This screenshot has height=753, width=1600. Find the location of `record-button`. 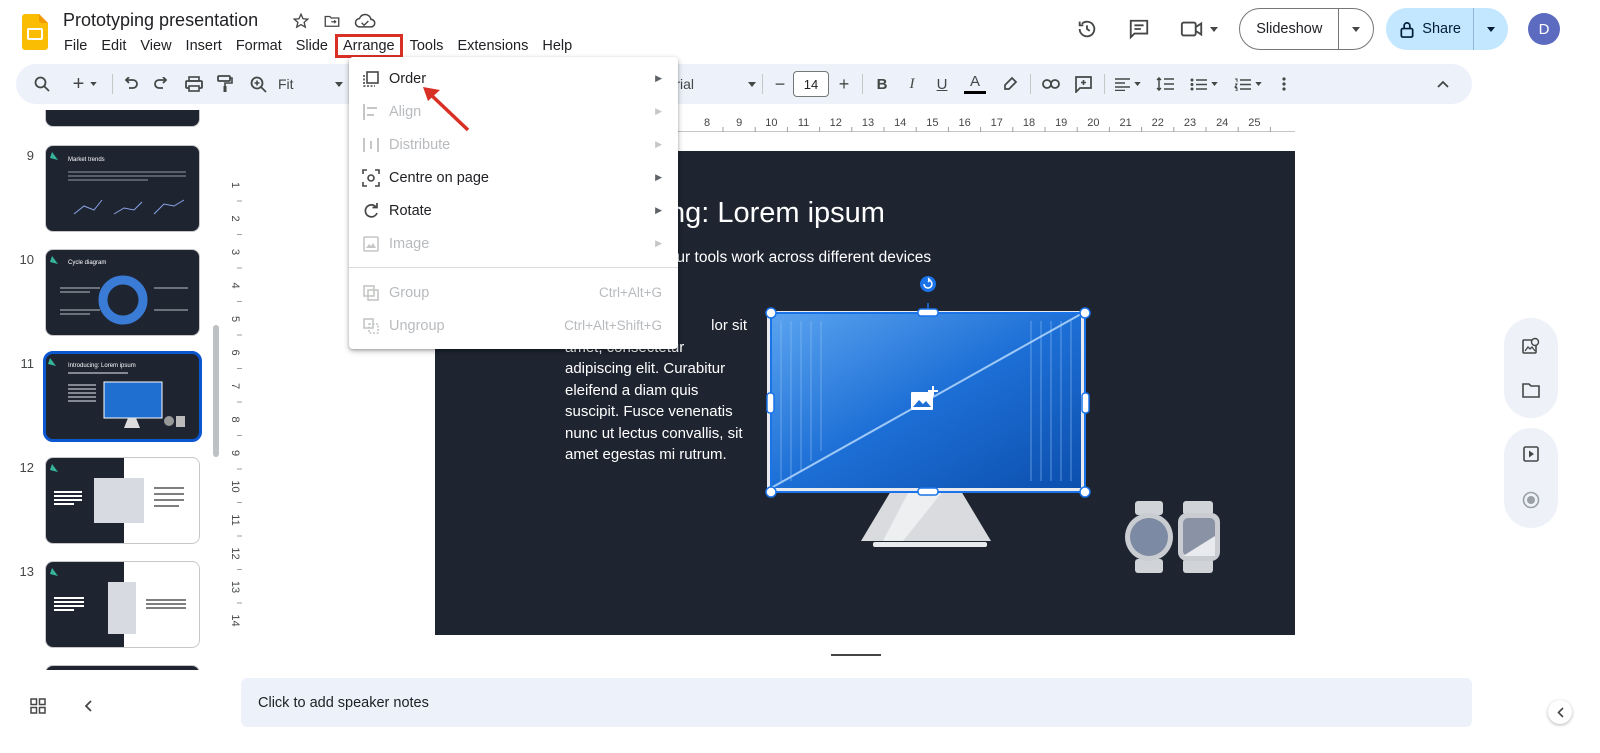

record-button is located at coordinates (1531, 500).